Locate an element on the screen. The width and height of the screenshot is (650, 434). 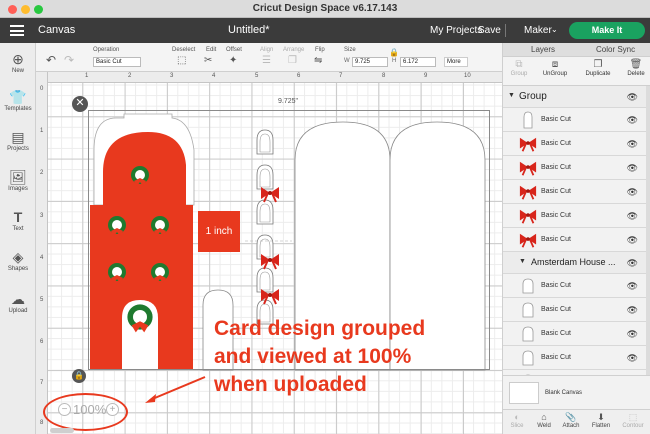
flatten-button: ⬇ Flatten is located at coordinates (601, 420).